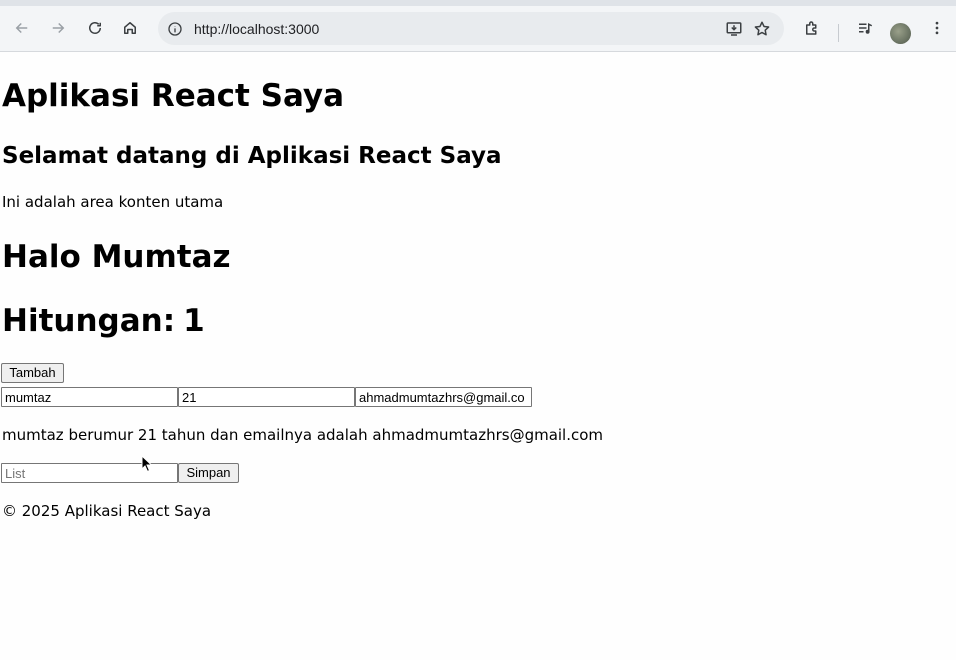 The height and width of the screenshot is (660, 956). What do you see at coordinates (58, 28) in the screenshot?
I see `arrow-right-icon` at bounding box center [58, 28].